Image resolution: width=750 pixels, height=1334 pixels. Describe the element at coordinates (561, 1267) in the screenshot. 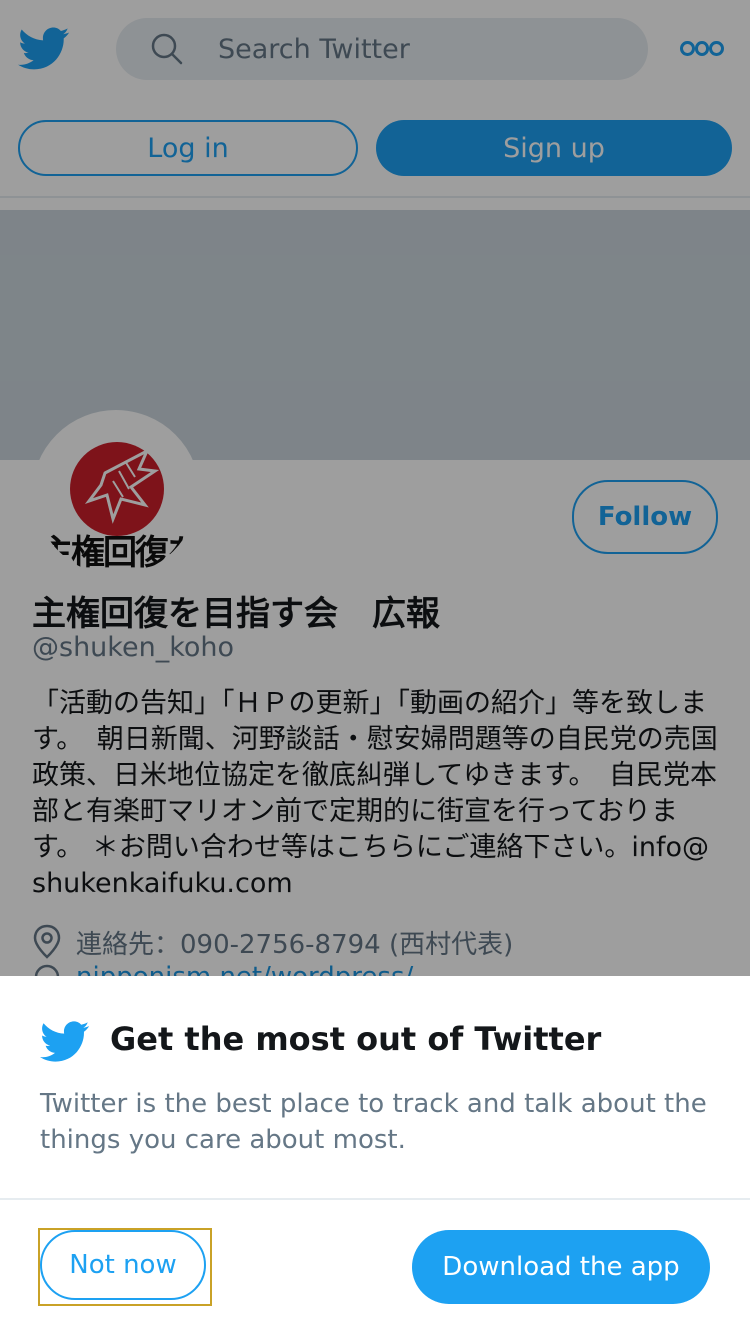

I see `download-app-button: Download the app` at that location.